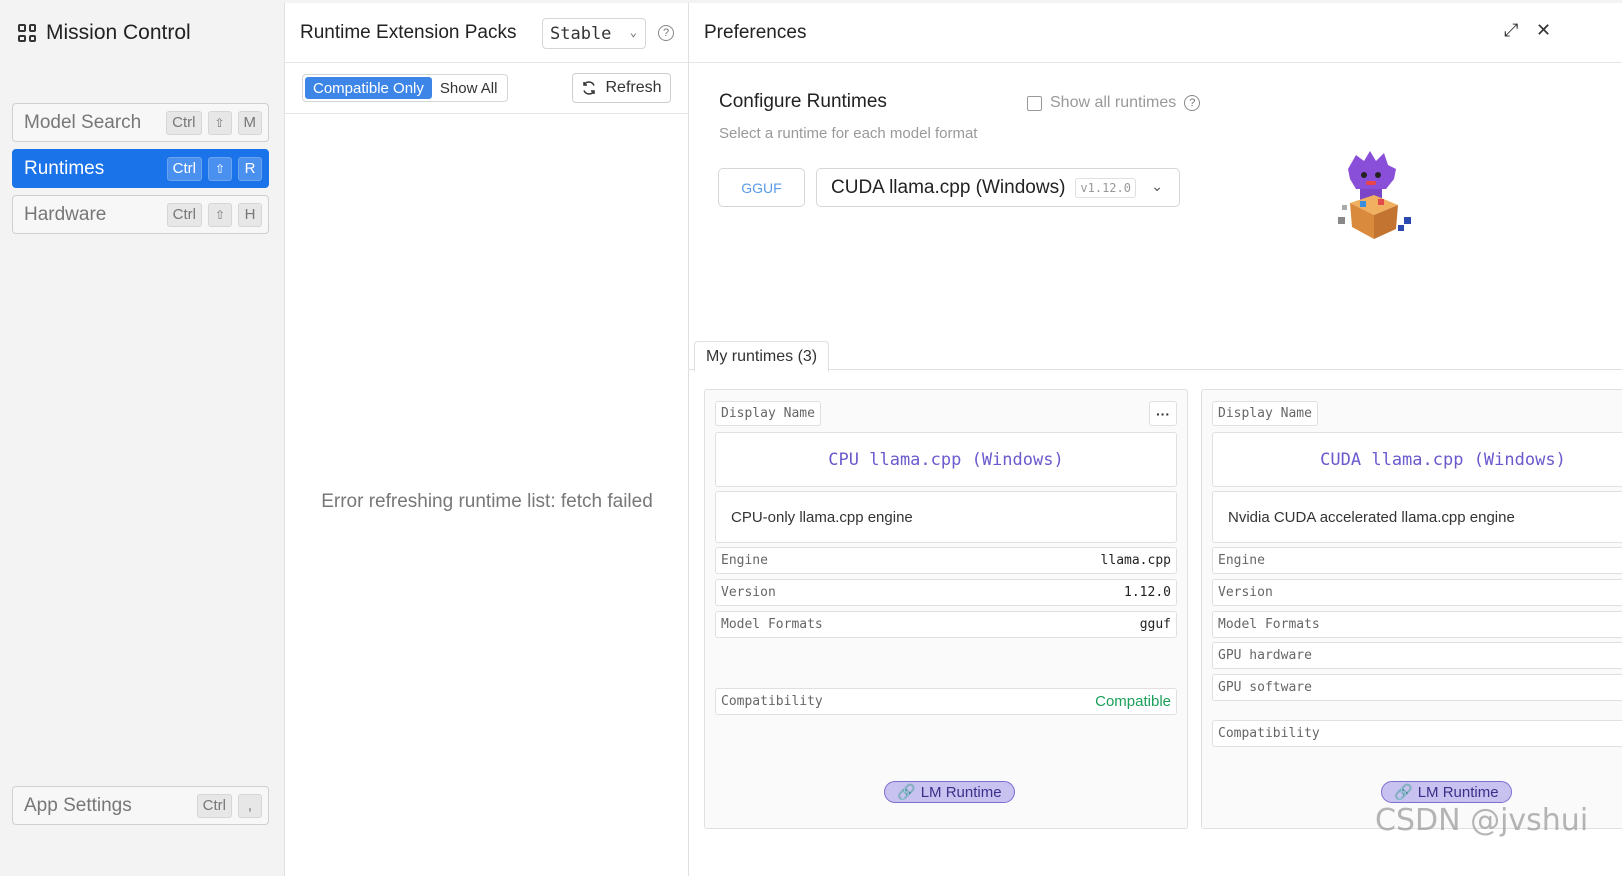  Describe the element at coordinates (946, 592) in the screenshot. I see `info-row-version: Version 1.12.0` at that location.